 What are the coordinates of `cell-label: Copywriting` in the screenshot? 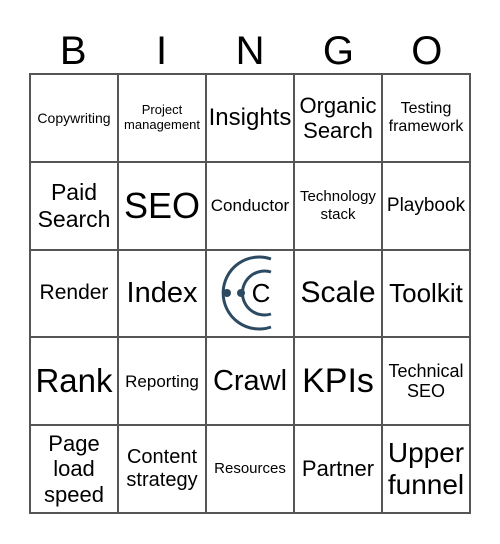 It's located at (74, 117).